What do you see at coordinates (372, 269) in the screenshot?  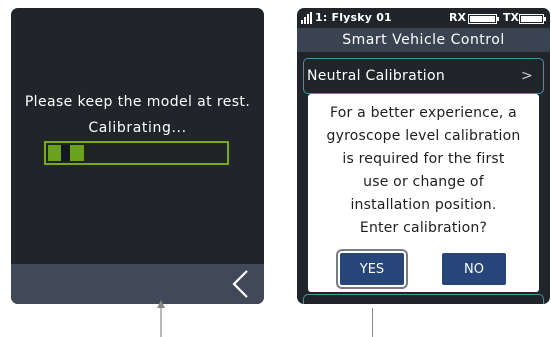 I see `yes-button: YES` at bounding box center [372, 269].